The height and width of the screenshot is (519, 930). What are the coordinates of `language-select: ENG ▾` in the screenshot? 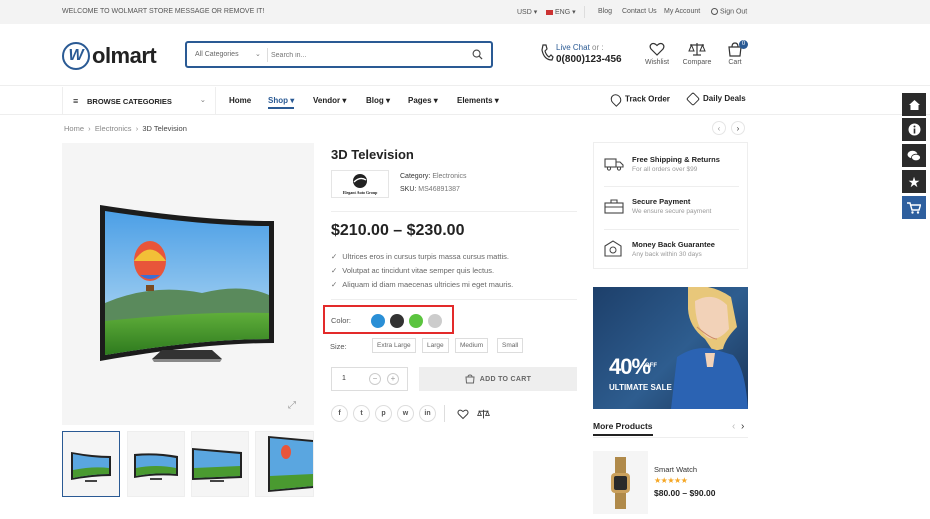 It's located at (561, 12).